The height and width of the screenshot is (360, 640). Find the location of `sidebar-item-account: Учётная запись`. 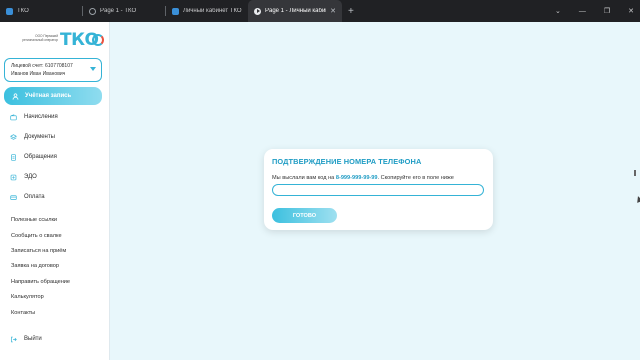

sidebar-item-account: Учётная запись is located at coordinates (53, 96).